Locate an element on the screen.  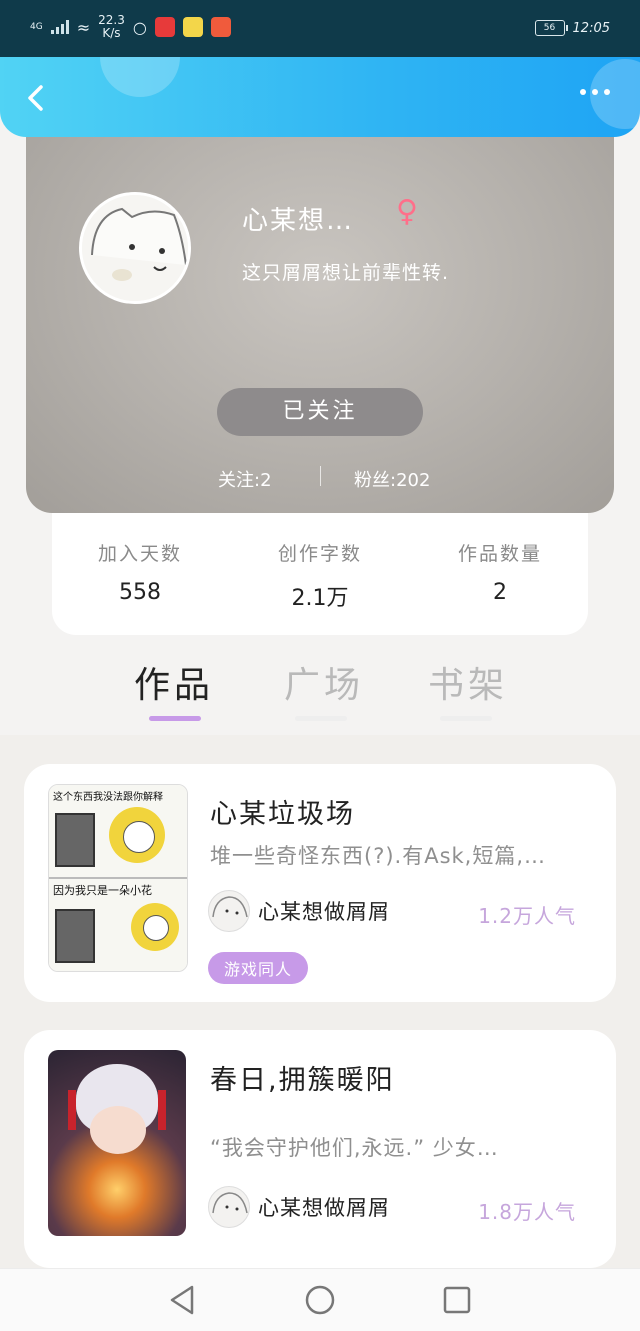
stat-word-count: 创作字数 2.1万 is located at coordinates (320, 575).